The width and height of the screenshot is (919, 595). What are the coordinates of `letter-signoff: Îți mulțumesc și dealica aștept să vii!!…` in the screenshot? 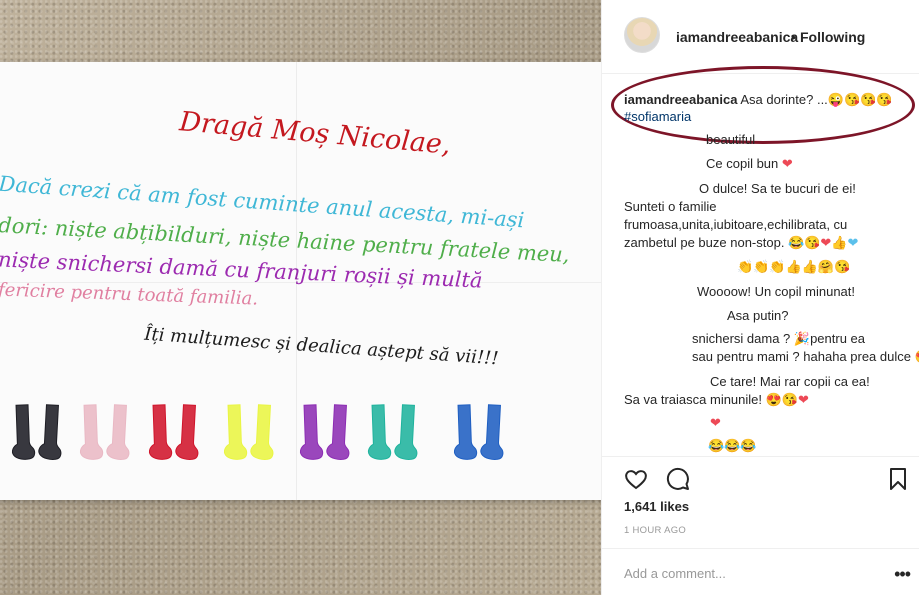 It's located at (321, 346).